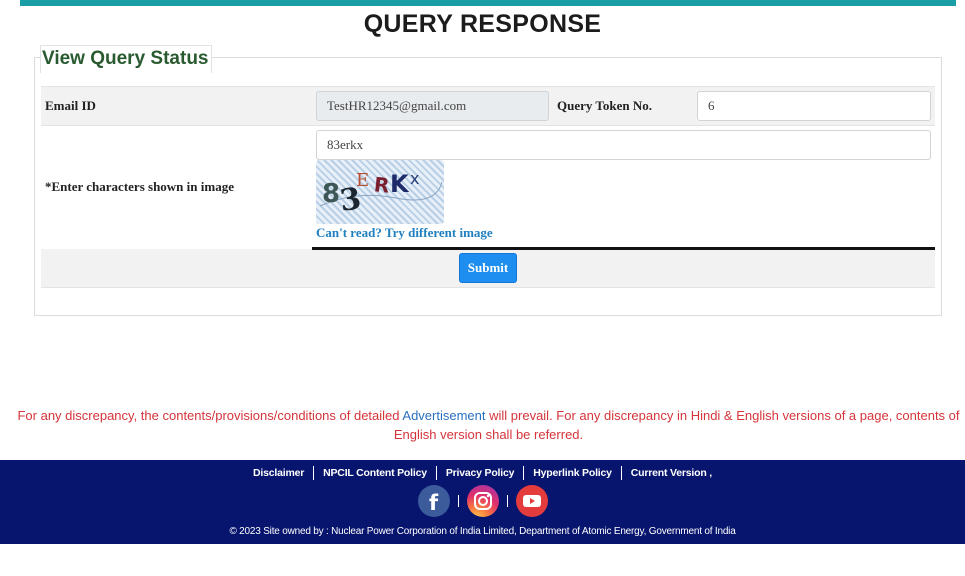 This screenshot has width=965, height=576. I want to click on footer-link-current-version: Current Version ,, so click(671, 473).